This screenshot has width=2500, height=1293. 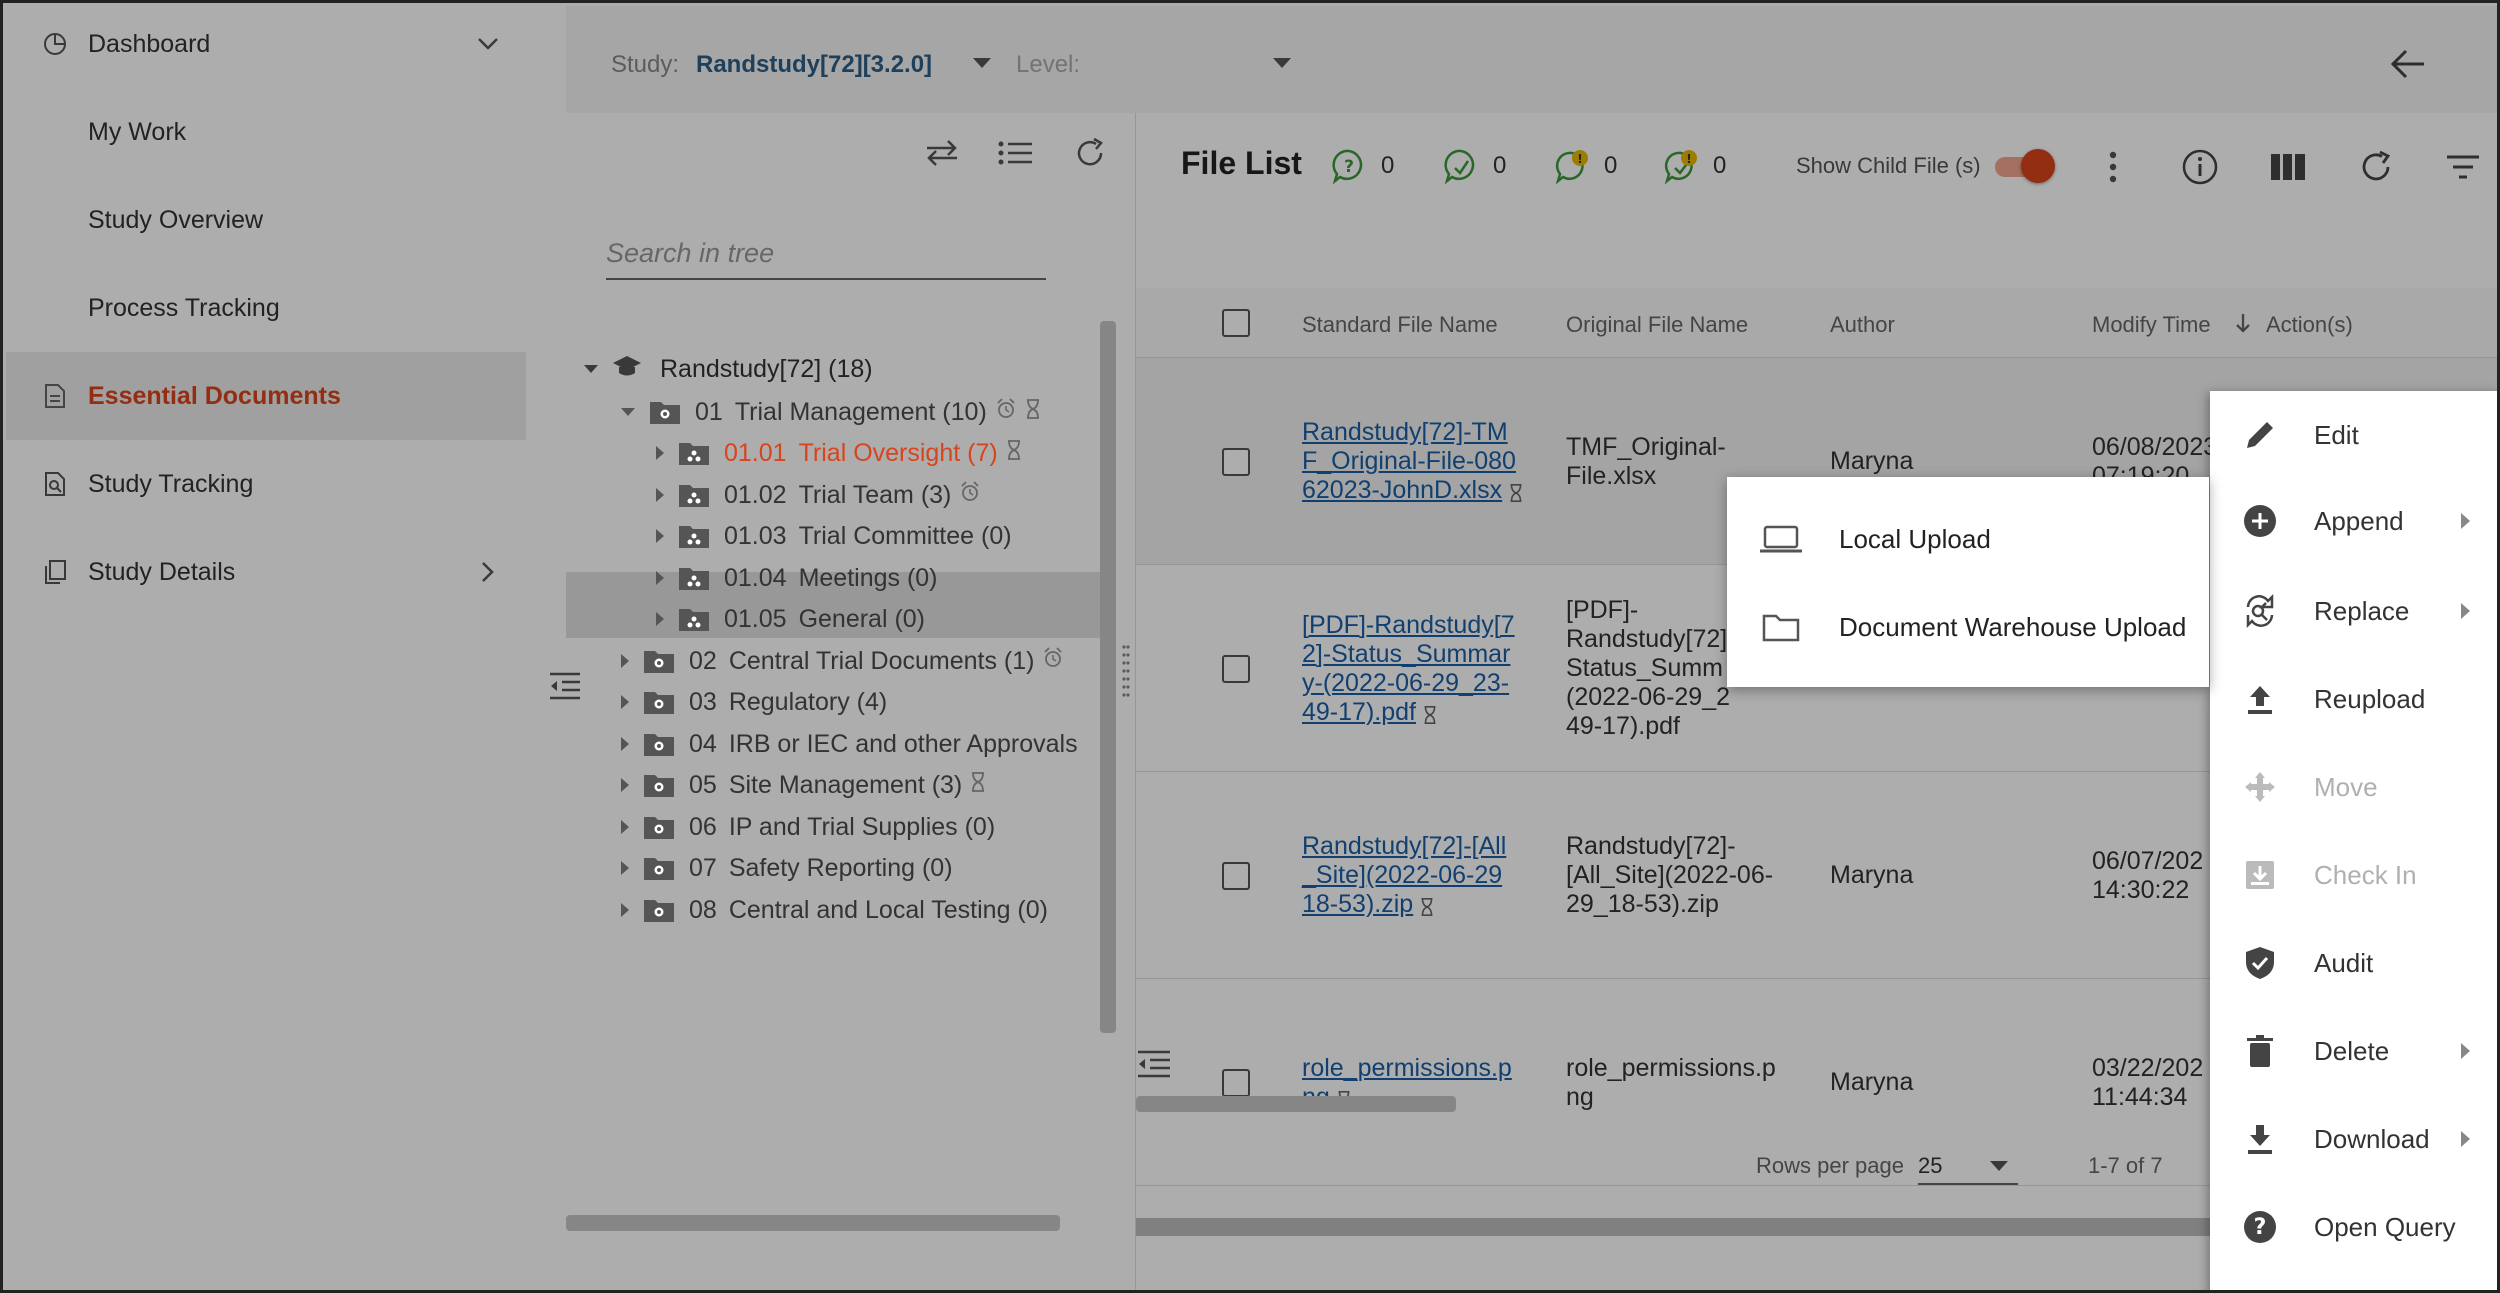 What do you see at coordinates (2353, 875) in the screenshot?
I see `menu-item-check-in: Check In` at bounding box center [2353, 875].